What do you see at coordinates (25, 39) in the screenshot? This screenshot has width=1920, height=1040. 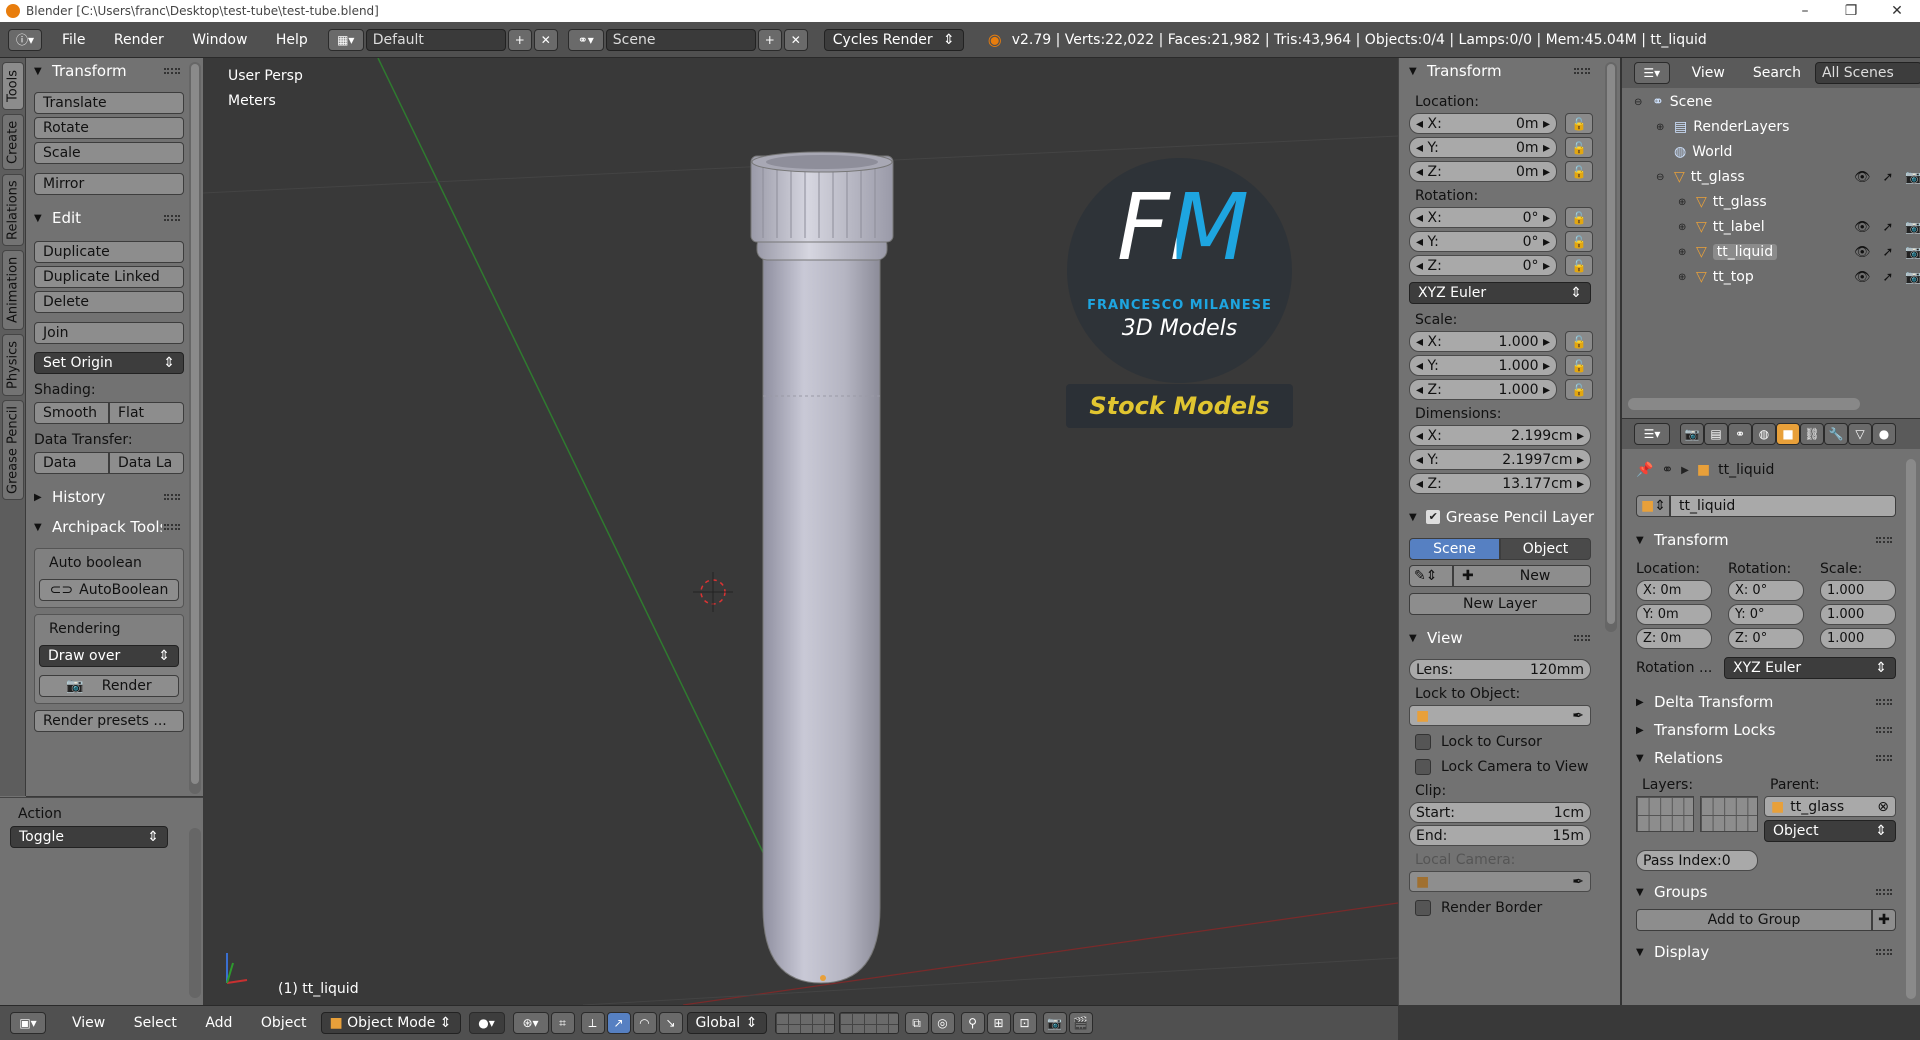 I see `editor-type-info-icon: ⓘ▾` at bounding box center [25, 39].